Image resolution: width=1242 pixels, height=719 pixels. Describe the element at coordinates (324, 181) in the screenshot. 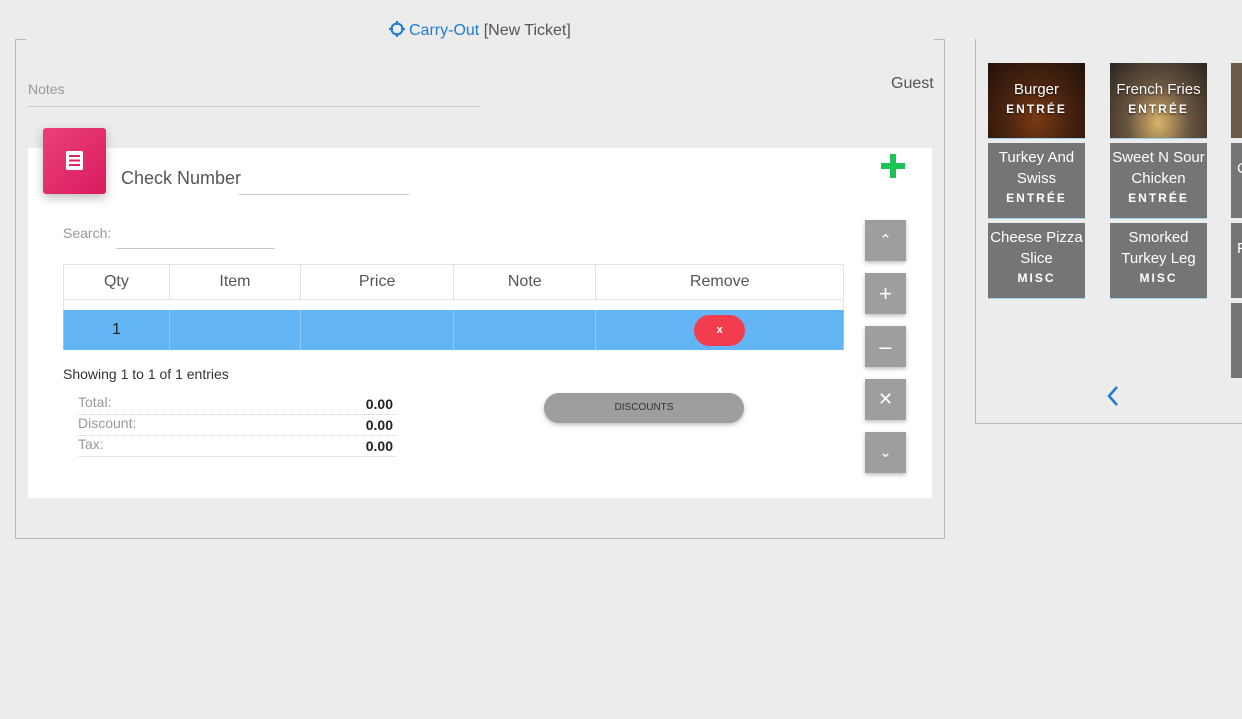

I see `check-number-input` at that location.